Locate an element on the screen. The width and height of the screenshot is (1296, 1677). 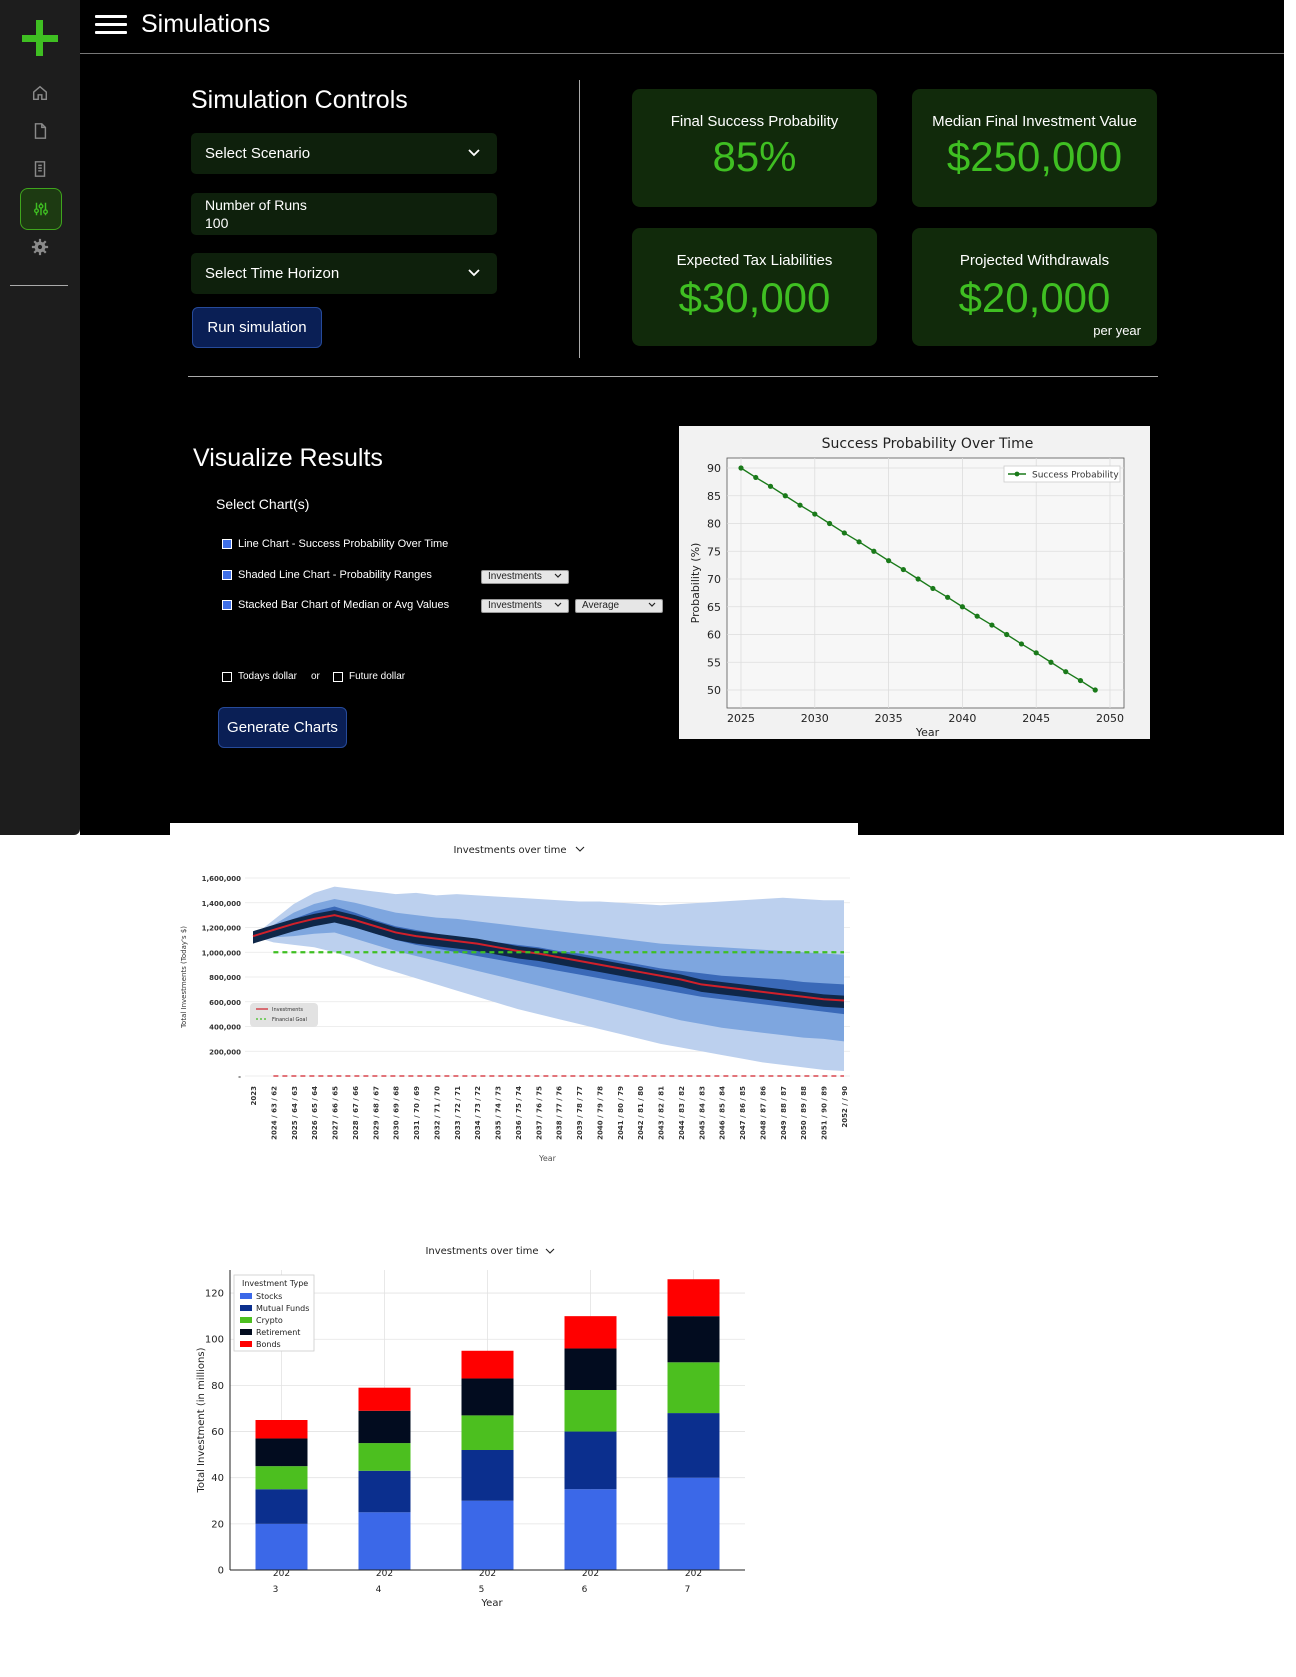
y-tick-label: - is located at coordinates (239, 1077).